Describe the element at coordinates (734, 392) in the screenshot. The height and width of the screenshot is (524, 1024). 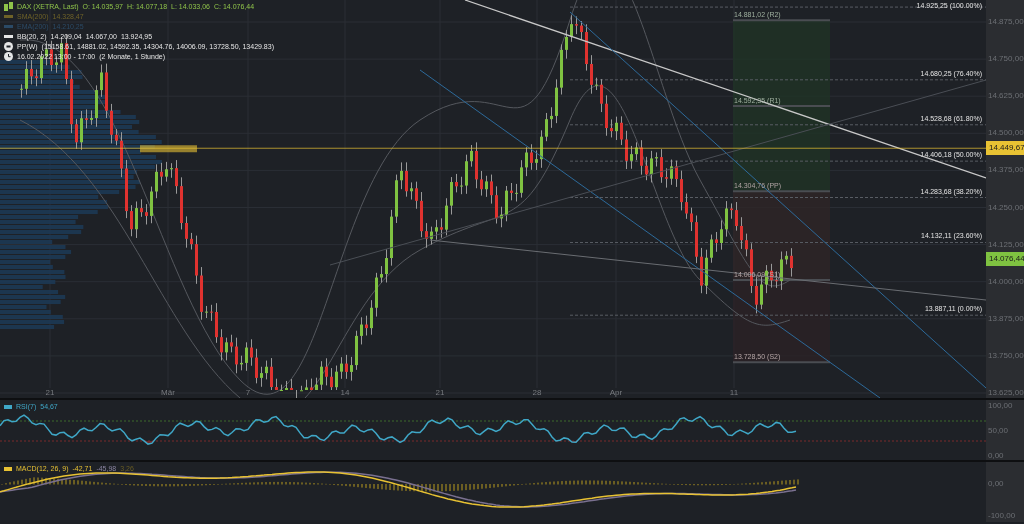
I see `date-label: 11` at that location.